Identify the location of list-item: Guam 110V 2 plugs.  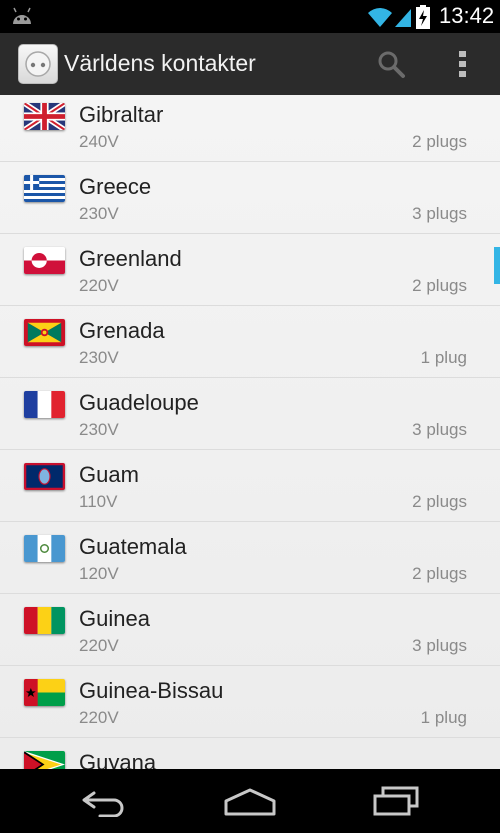
(250, 486).